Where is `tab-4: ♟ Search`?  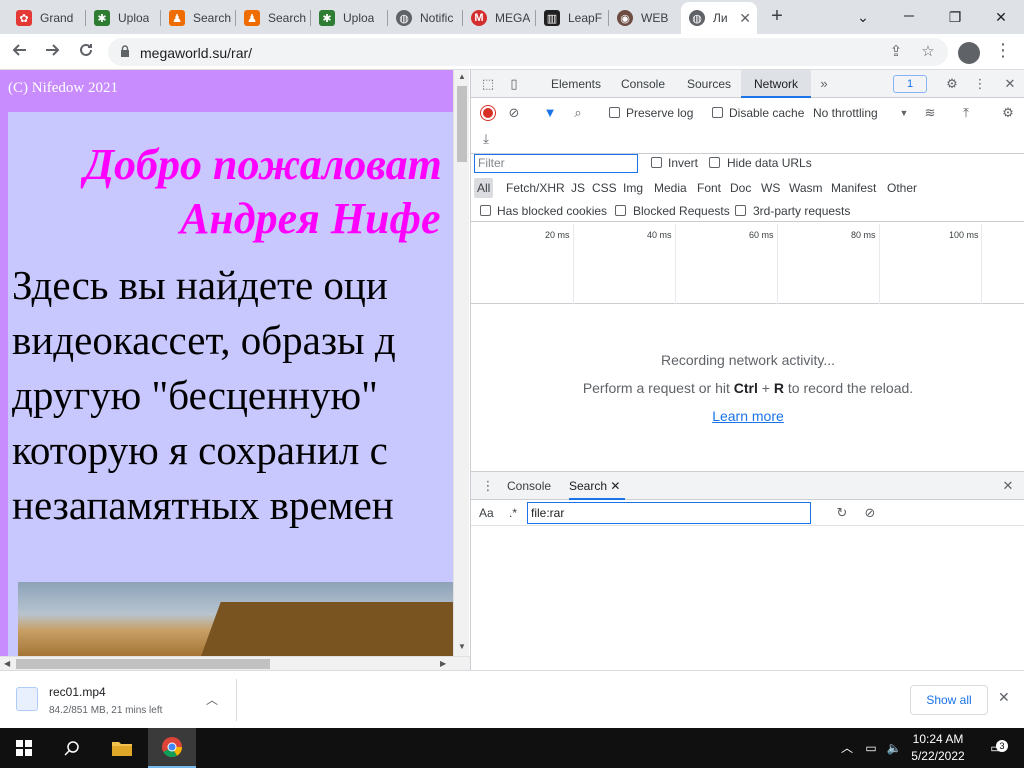
tab-4: ♟ Search is located at coordinates (273, 18).